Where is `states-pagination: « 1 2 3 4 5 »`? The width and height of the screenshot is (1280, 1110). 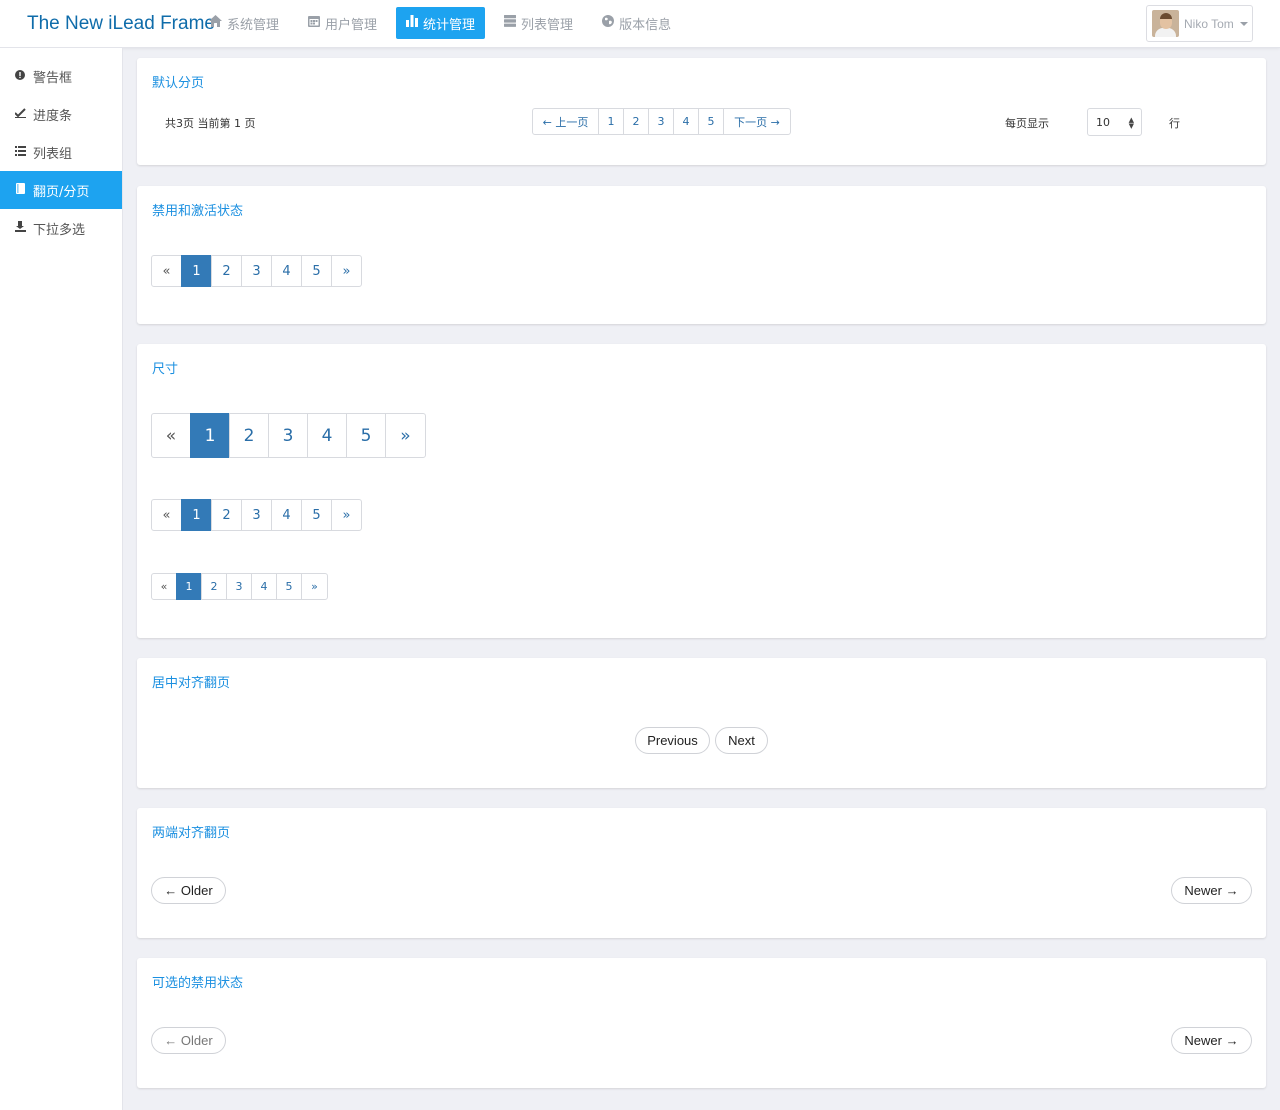
states-pagination: « 1 2 3 4 5 » is located at coordinates (256, 271).